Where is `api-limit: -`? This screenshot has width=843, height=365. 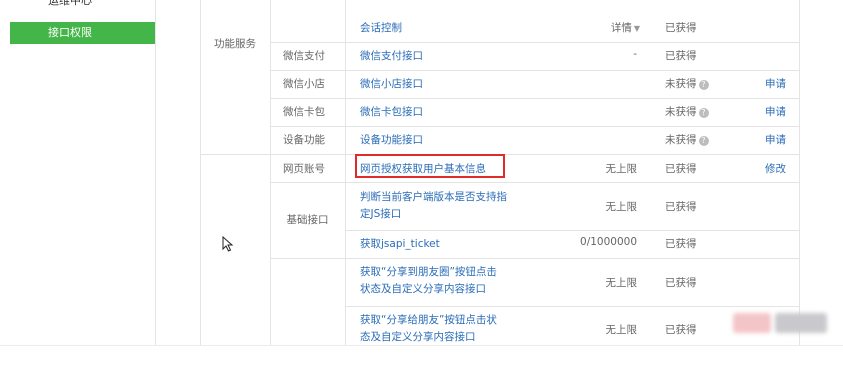 api-limit: - is located at coordinates (635, 54).